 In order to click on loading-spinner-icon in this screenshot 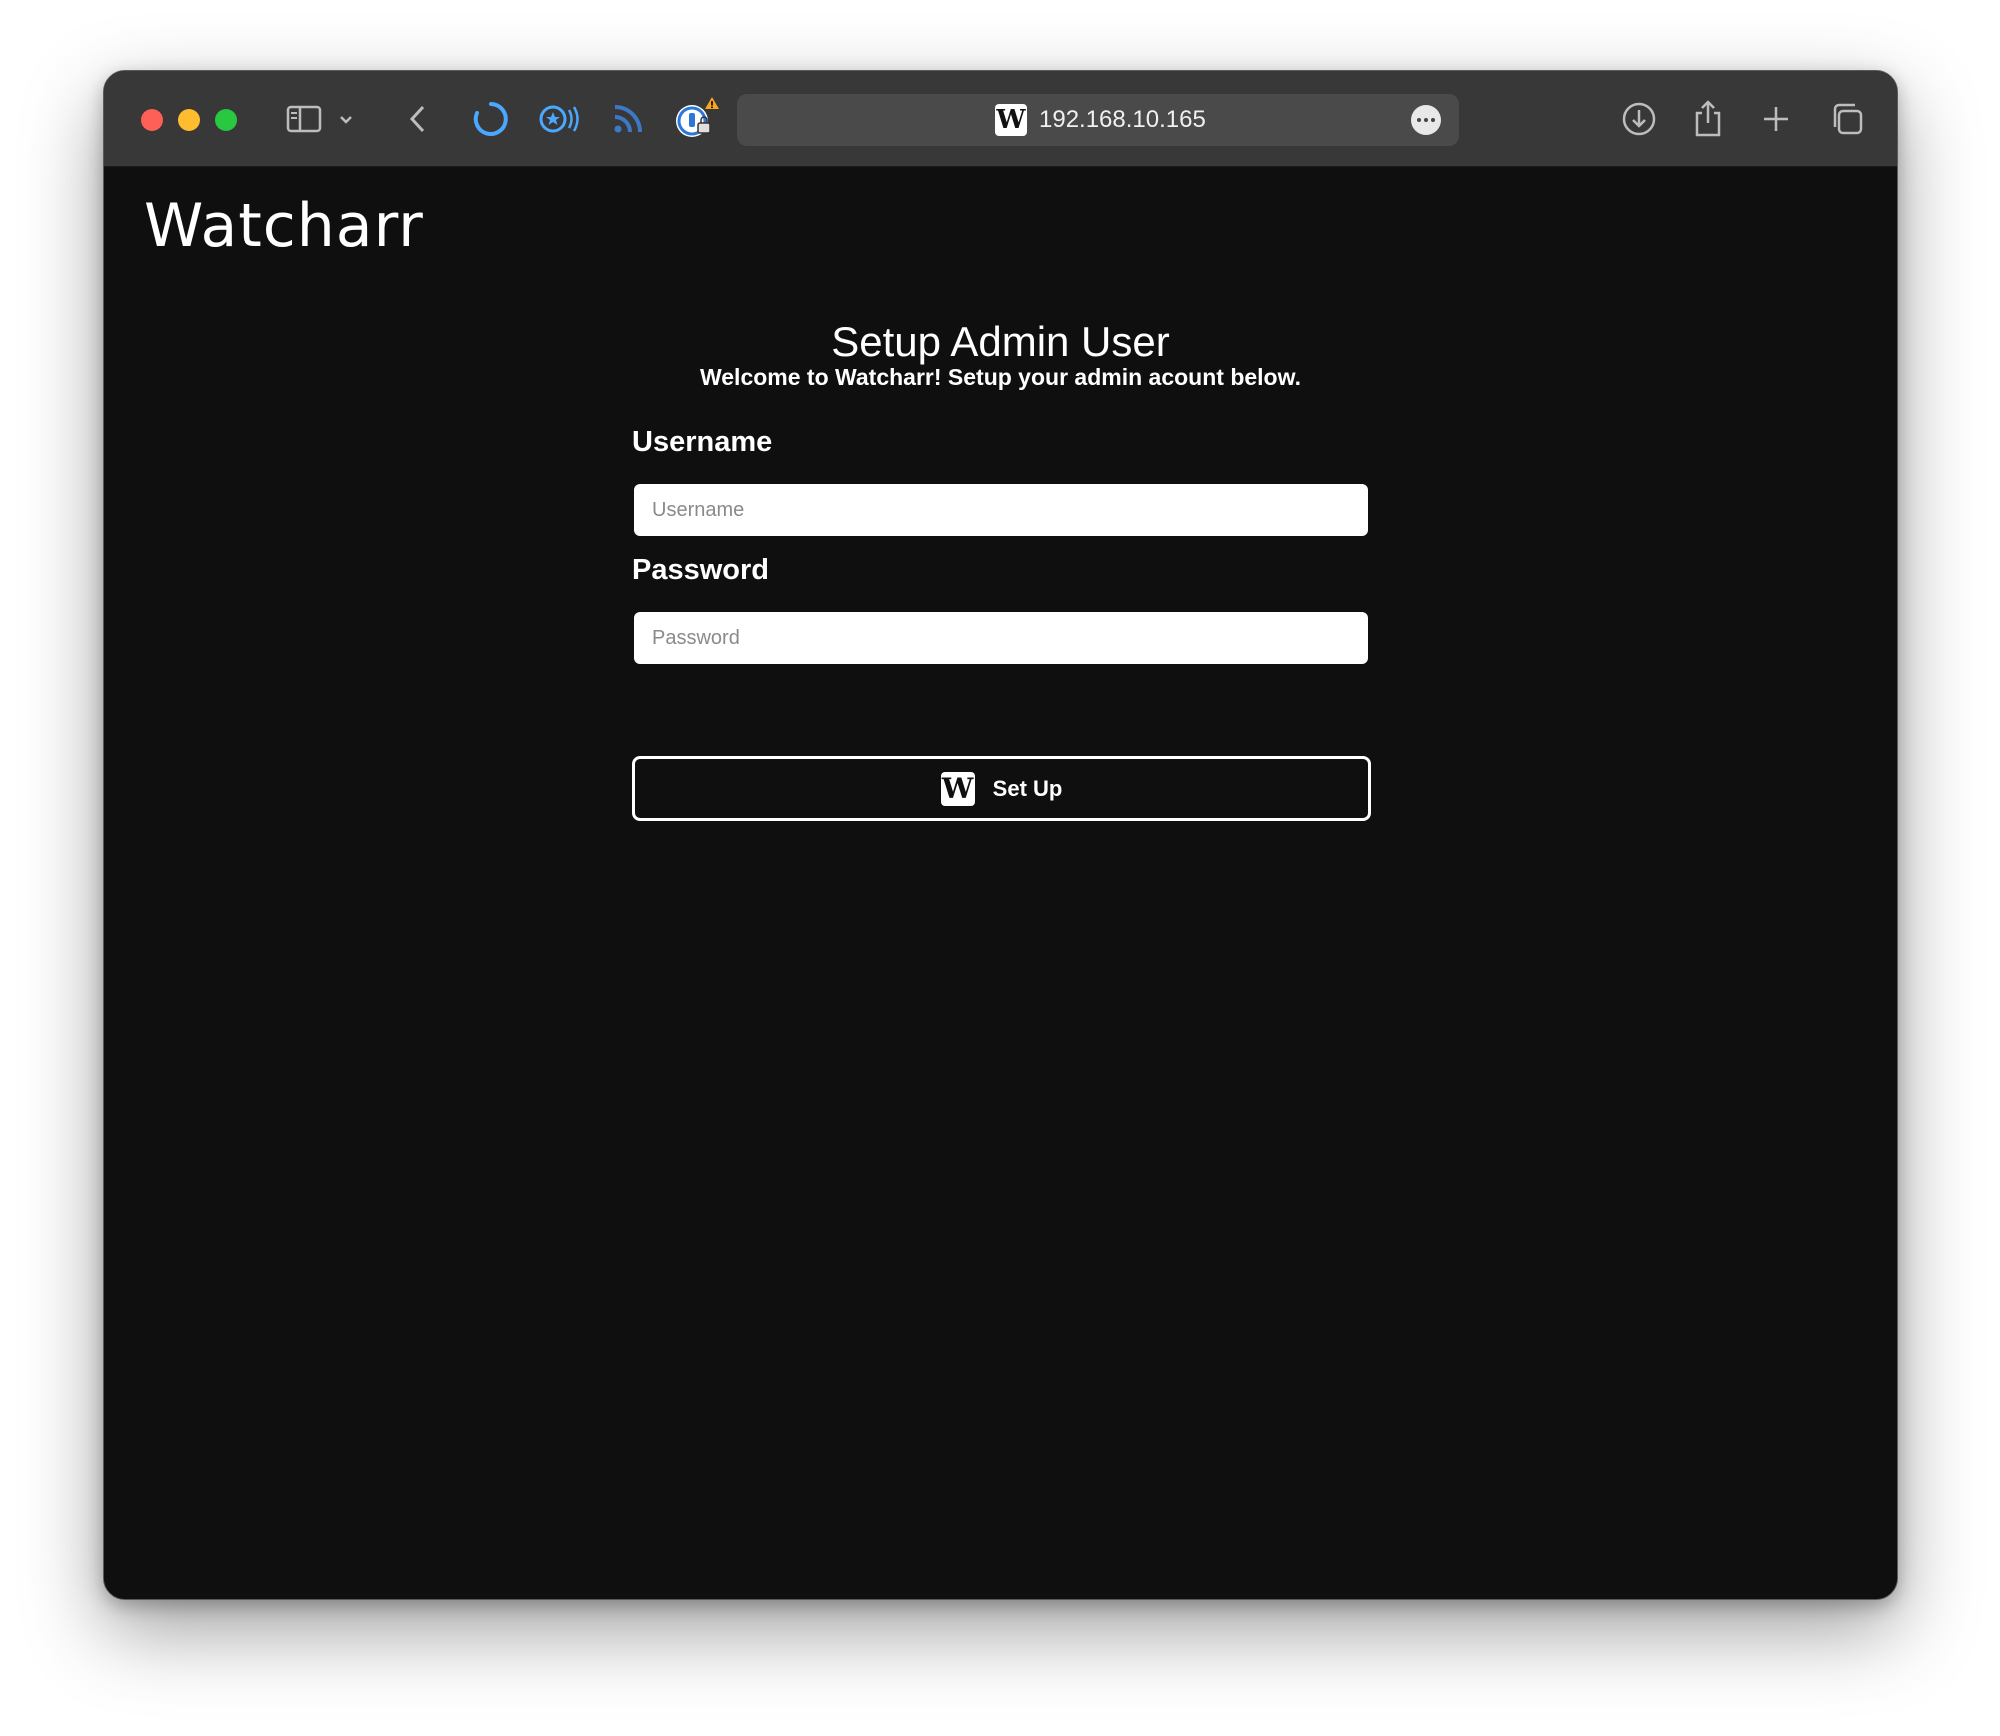, I will do `click(491, 119)`.